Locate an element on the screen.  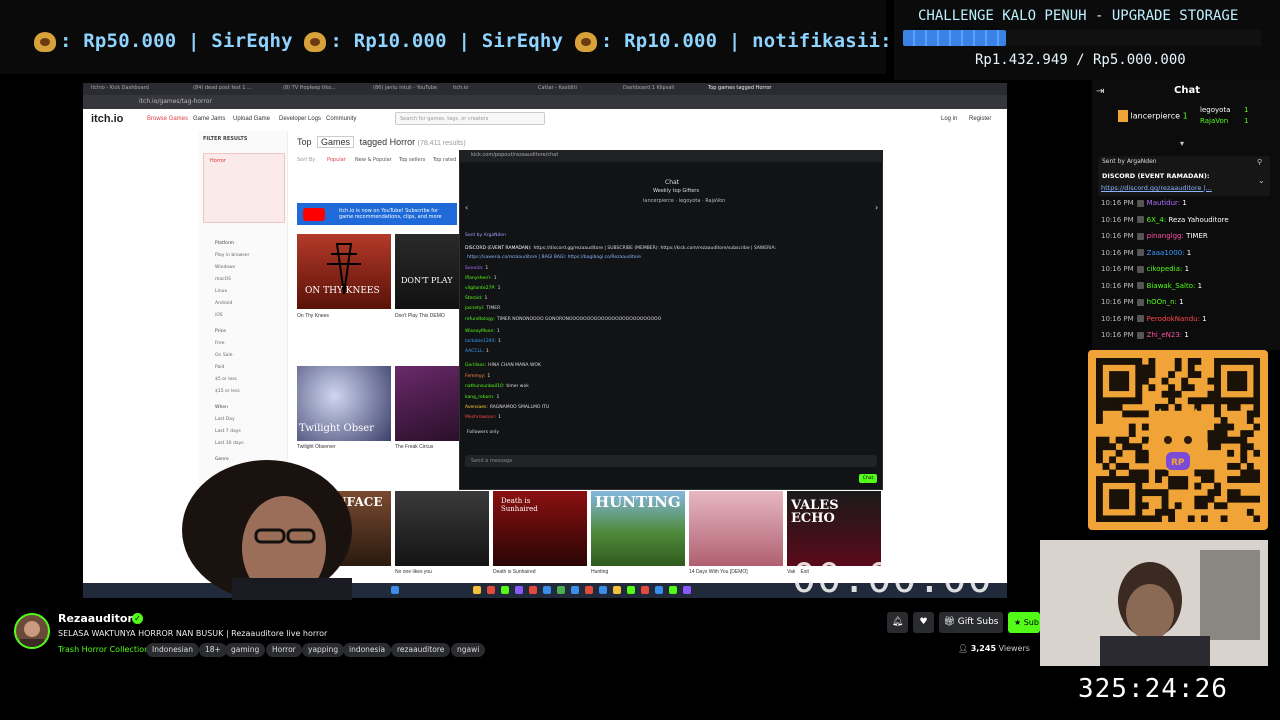
filter-option: Free is located at coordinates (220, 343).